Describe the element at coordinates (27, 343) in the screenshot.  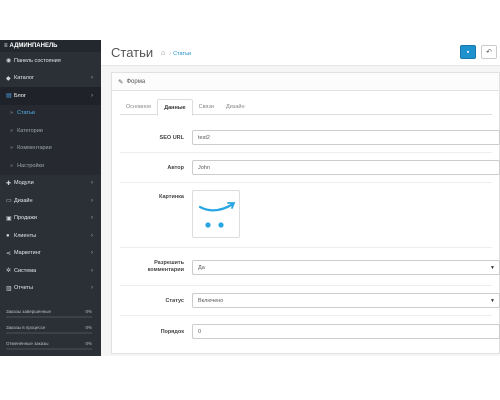
I see `progress-label: Отменённые заказы` at that location.